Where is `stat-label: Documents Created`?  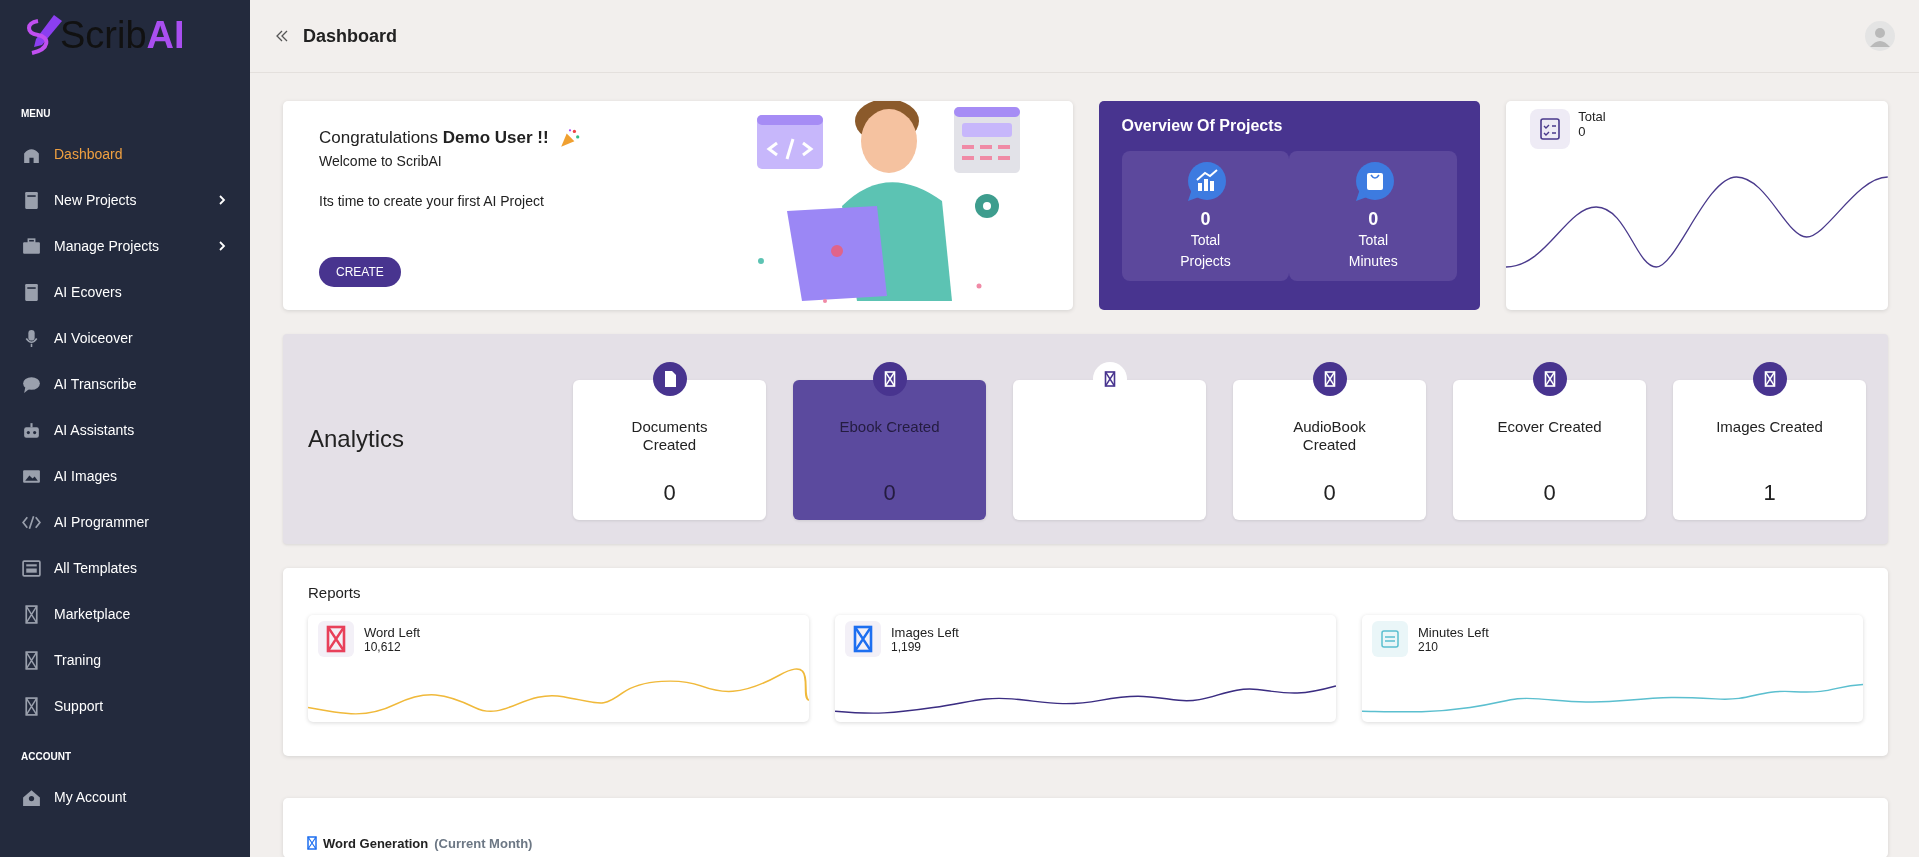
stat-label: Documents Created is located at coordinates (669, 436).